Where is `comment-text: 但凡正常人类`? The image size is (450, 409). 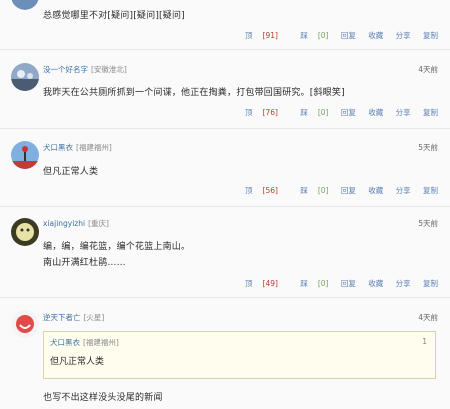 comment-text: 但凡正常人类 is located at coordinates (71, 172).